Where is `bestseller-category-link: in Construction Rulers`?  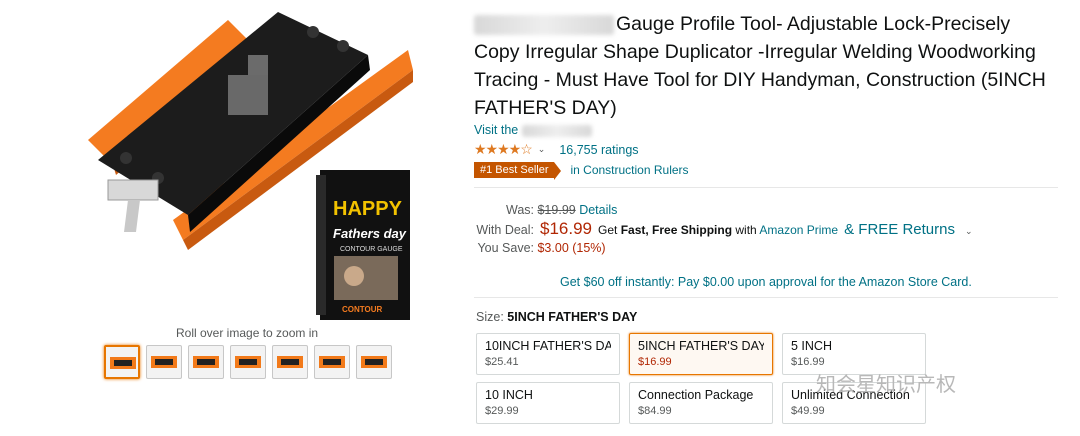
bestseller-category-link: in Construction Rulers is located at coordinates (629, 170).